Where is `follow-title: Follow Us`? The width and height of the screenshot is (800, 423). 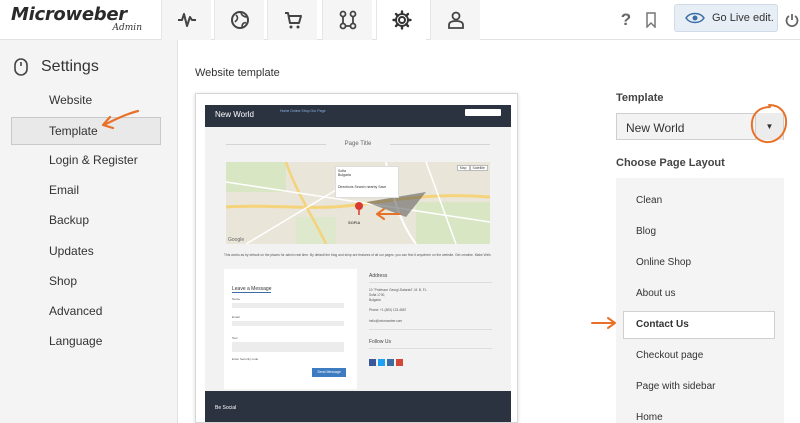
follow-title: Follow Us is located at coordinates (380, 342).